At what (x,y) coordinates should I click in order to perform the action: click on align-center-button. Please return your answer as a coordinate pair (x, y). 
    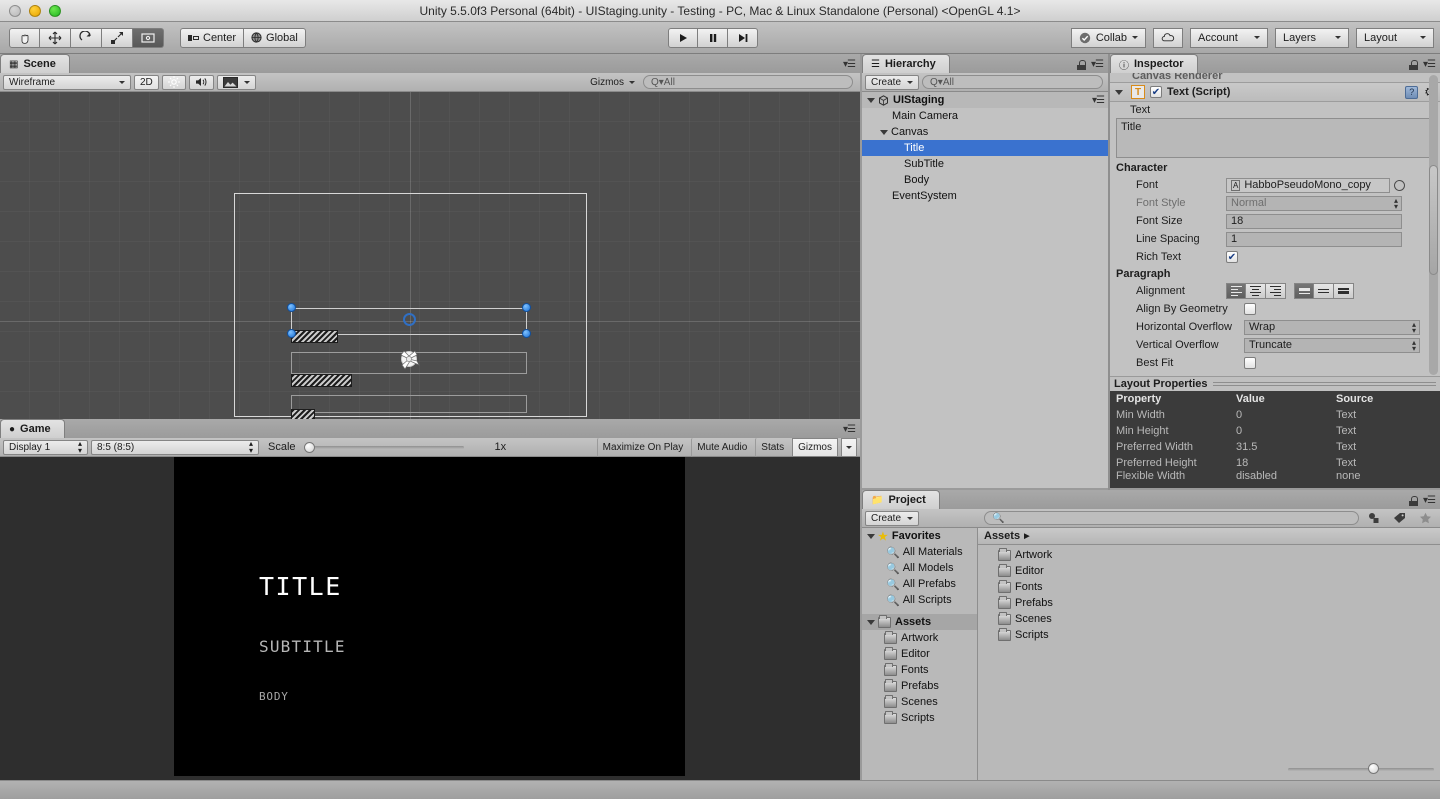
    Looking at the image, I should click on (1256, 291).